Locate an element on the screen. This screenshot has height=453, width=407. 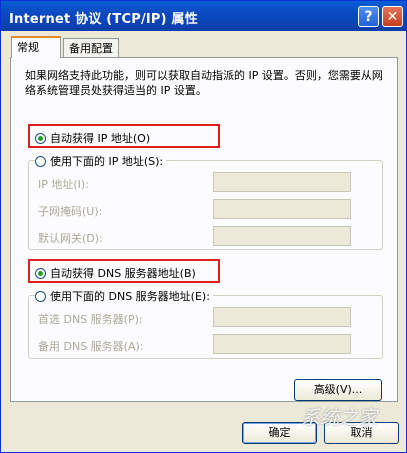
subnet-mask-field is located at coordinates (282, 209).